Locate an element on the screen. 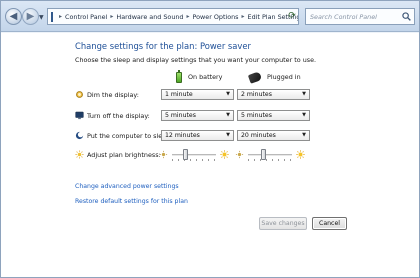 Image resolution: width=420 pixels, height=278 pixels. dim-display-on-battery-select: 1 minute ▼ is located at coordinates (197, 94).